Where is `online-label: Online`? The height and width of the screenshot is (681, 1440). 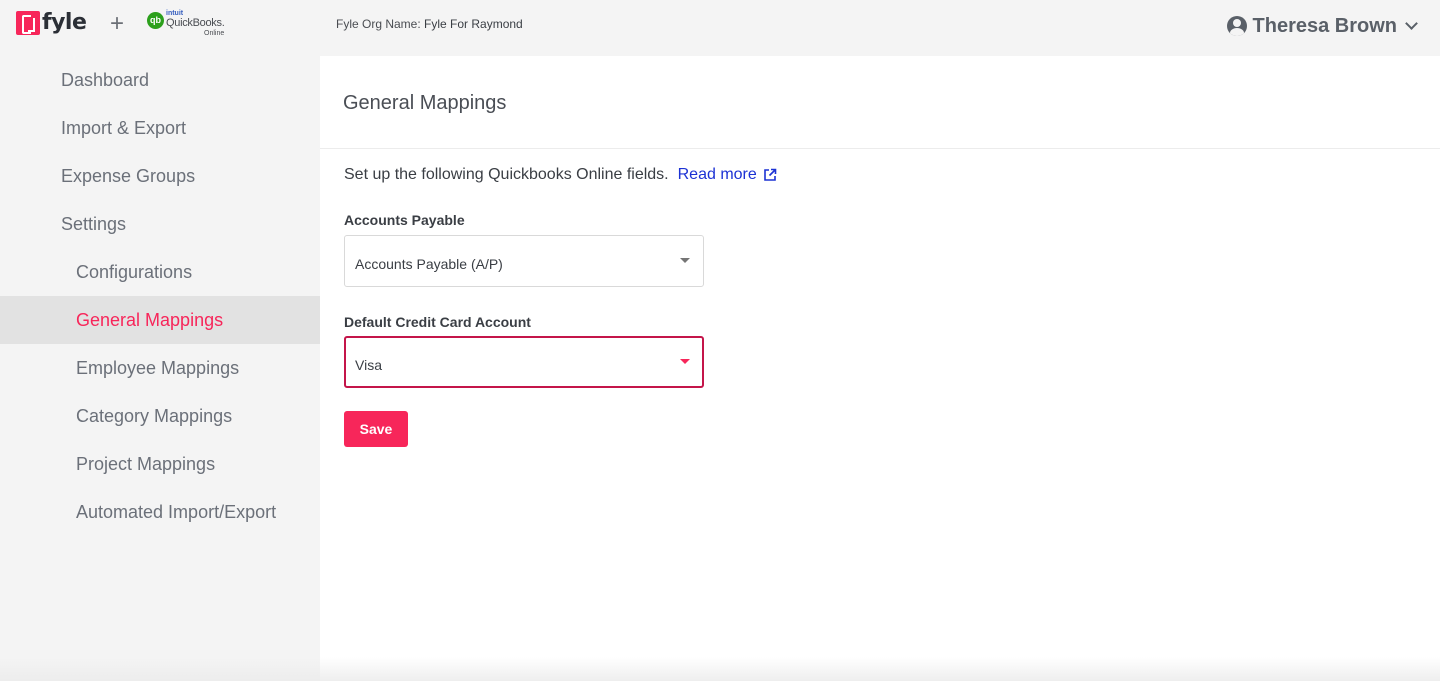
online-label: Online is located at coordinates (214, 33).